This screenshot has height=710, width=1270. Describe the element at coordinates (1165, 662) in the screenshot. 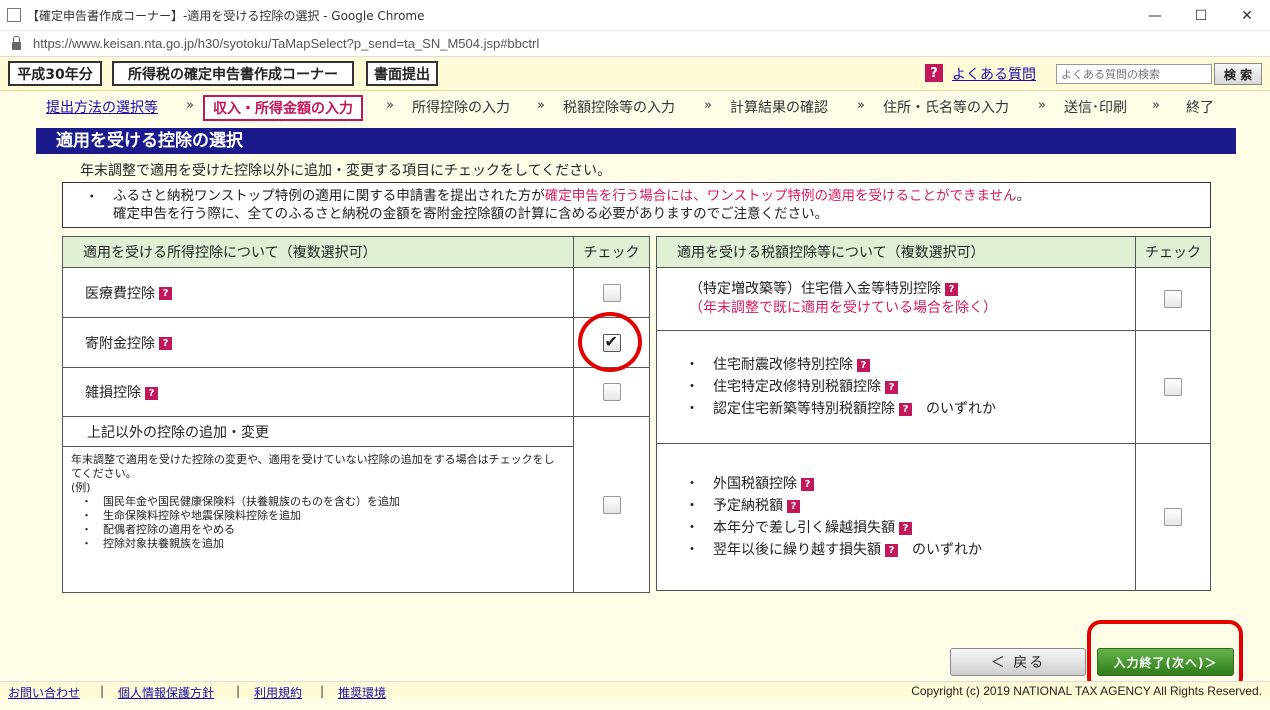

I see `next-button: 入力終了(次へ)＞` at that location.